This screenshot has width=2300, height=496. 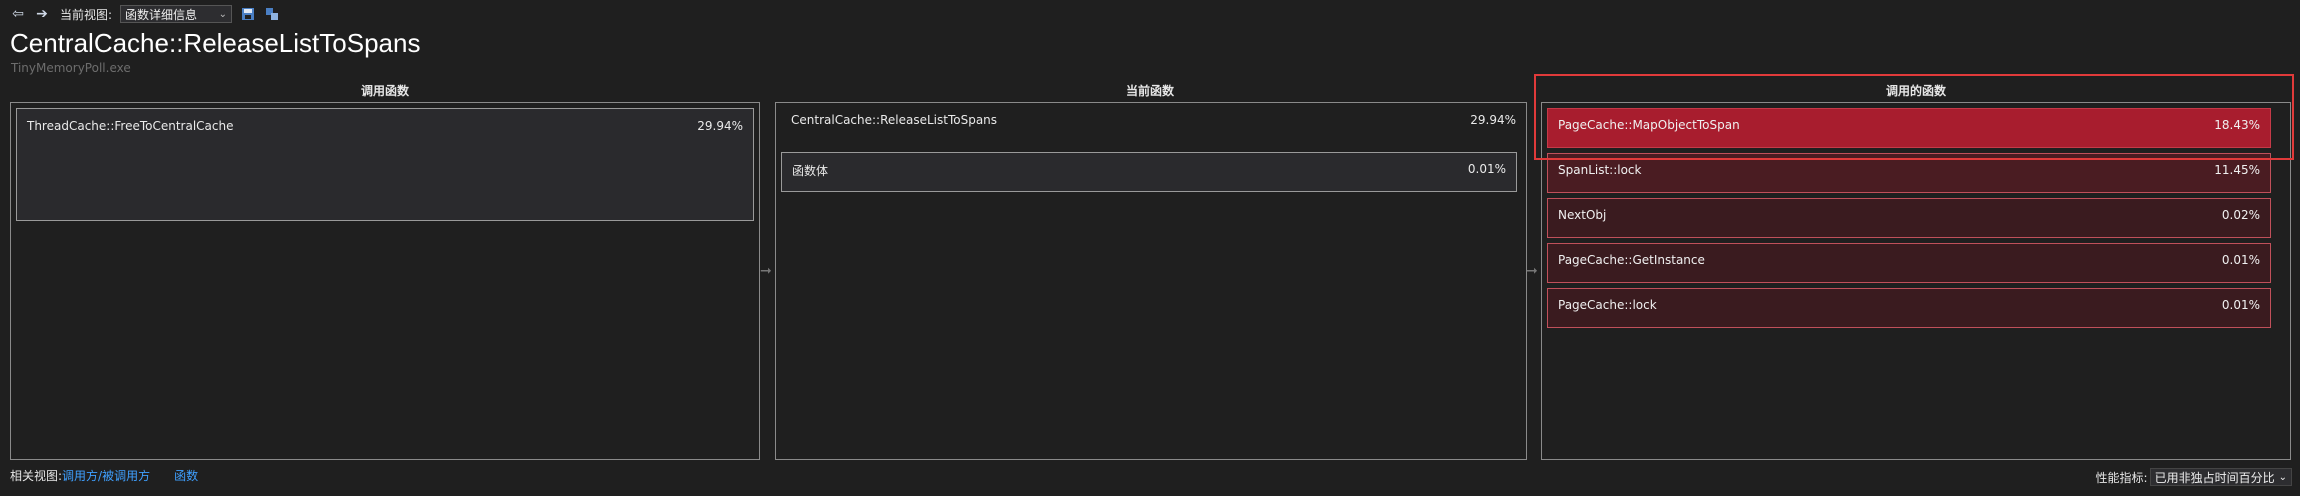 What do you see at coordinates (272, 14) in the screenshot?
I see `share-icon` at bounding box center [272, 14].